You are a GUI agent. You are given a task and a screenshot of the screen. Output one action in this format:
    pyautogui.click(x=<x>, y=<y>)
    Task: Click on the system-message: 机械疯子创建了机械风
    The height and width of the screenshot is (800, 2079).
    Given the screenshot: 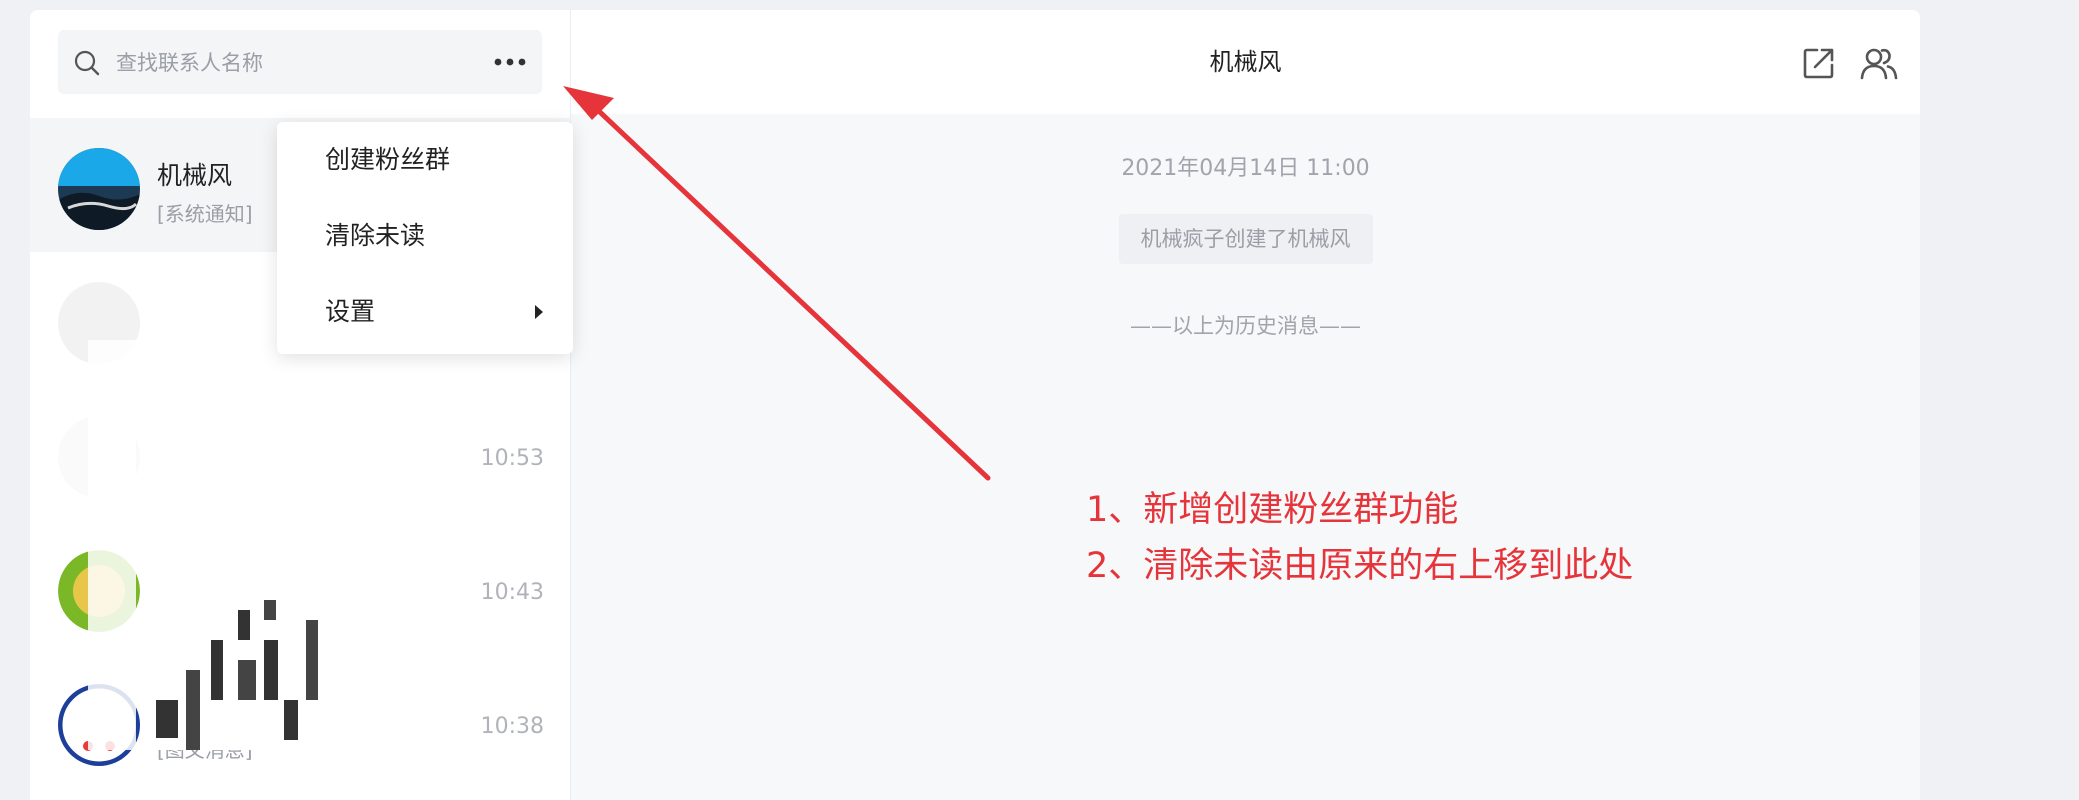 What is the action you would take?
    pyautogui.click(x=1245, y=239)
    